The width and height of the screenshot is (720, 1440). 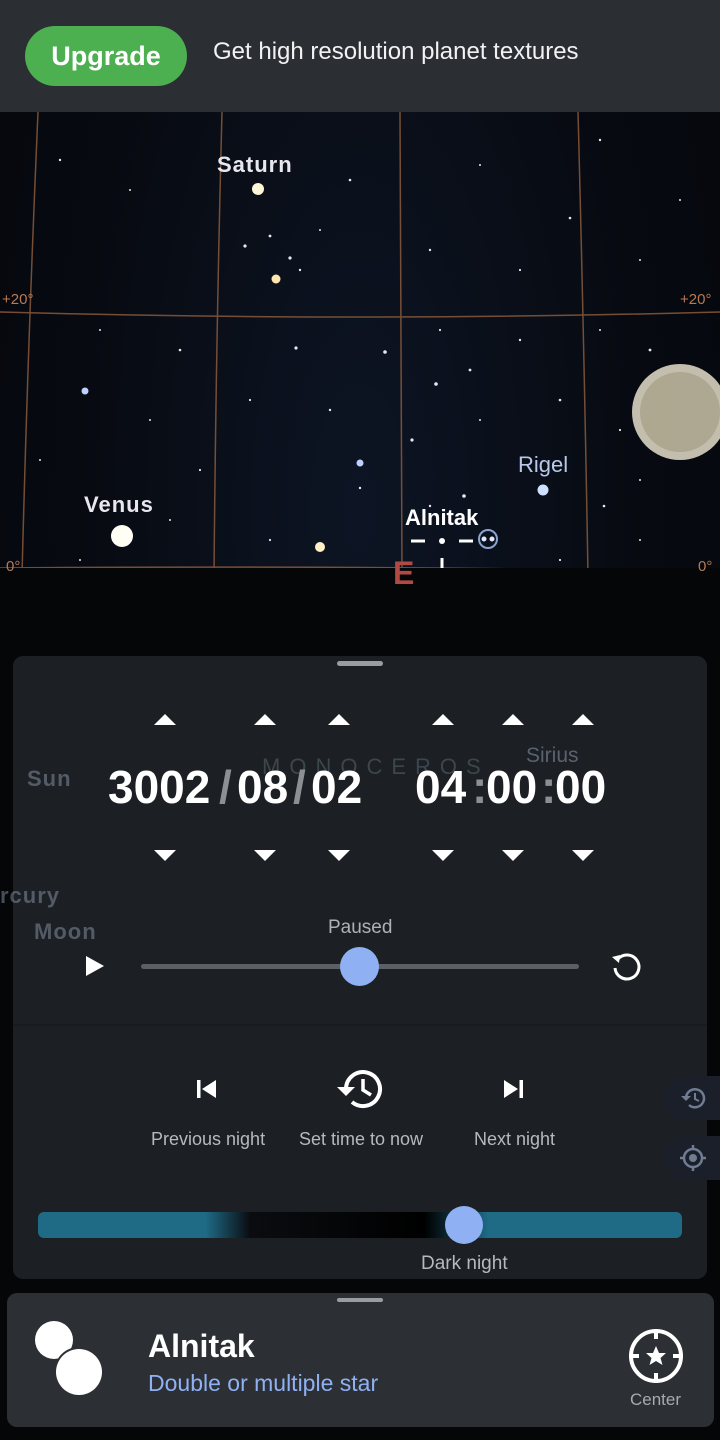 What do you see at coordinates (513, 719) in the screenshot?
I see `minute-up-icon` at bounding box center [513, 719].